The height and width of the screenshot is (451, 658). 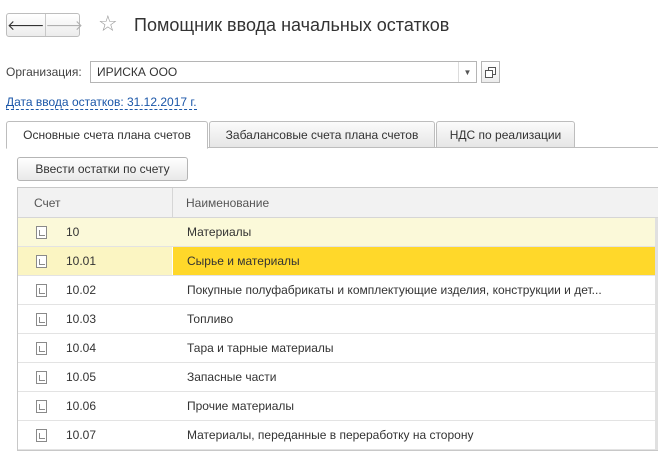 What do you see at coordinates (81, 319) in the screenshot?
I see `account-code: 10.03` at bounding box center [81, 319].